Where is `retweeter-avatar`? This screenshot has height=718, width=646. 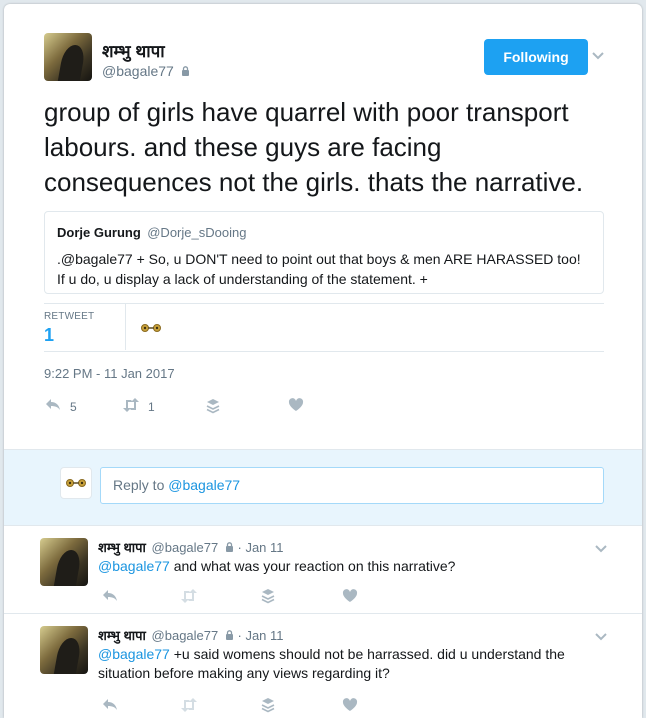
retweeter-avatar is located at coordinates (151, 328).